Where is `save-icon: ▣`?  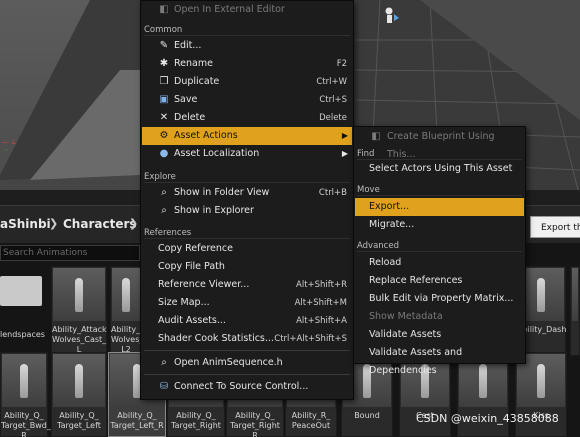
save-icon: ▣ is located at coordinates (164, 99).